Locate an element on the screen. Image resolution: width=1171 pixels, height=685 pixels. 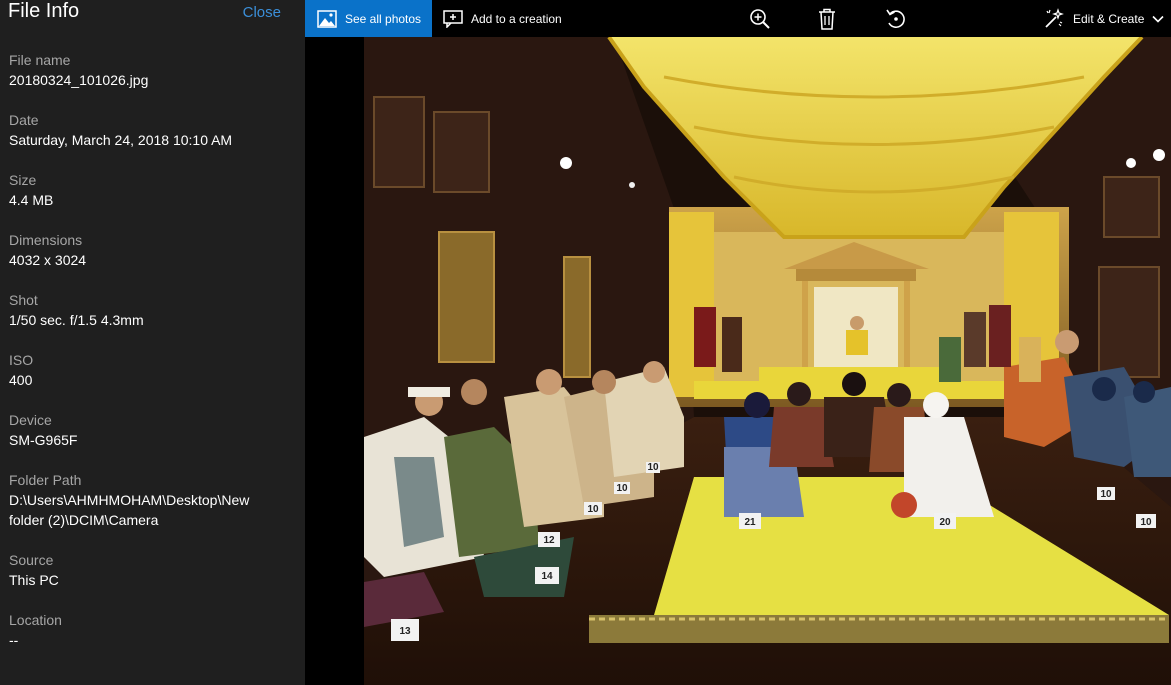
see-all-photos-button: See all photos is located at coordinates (368, 18).